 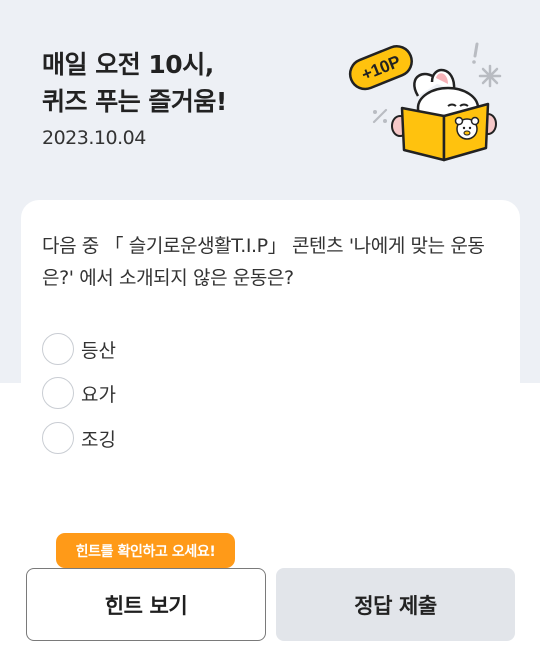 What do you see at coordinates (98, 439) in the screenshot?
I see `answer-option-label: 조깅` at bounding box center [98, 439].